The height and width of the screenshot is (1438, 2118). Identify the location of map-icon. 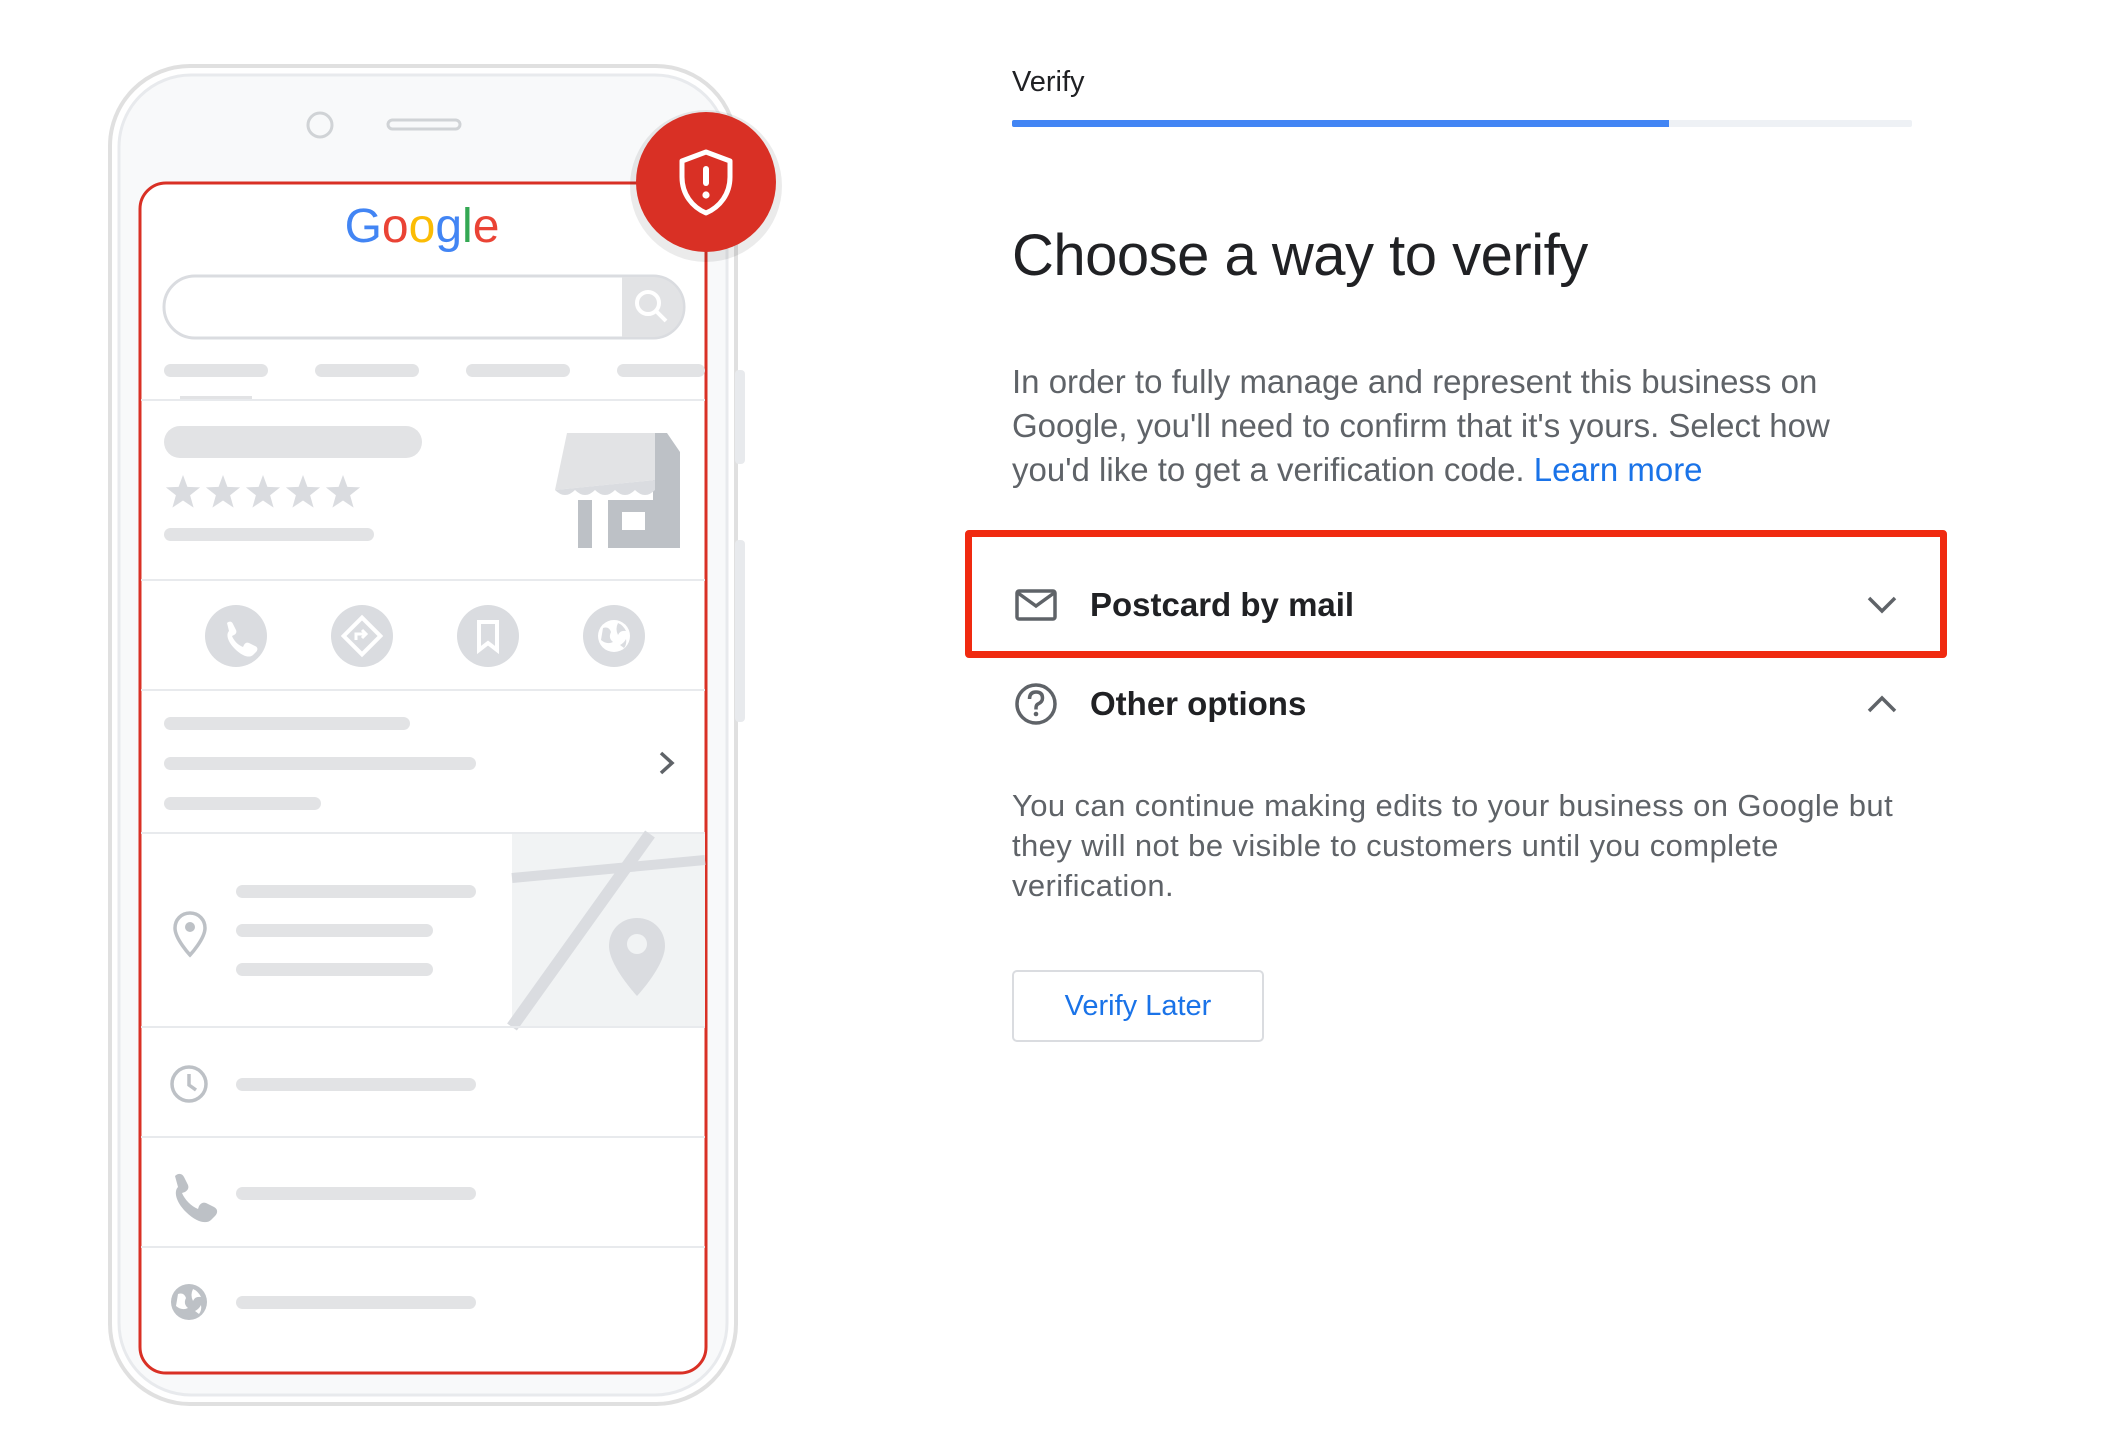
(606, 930).